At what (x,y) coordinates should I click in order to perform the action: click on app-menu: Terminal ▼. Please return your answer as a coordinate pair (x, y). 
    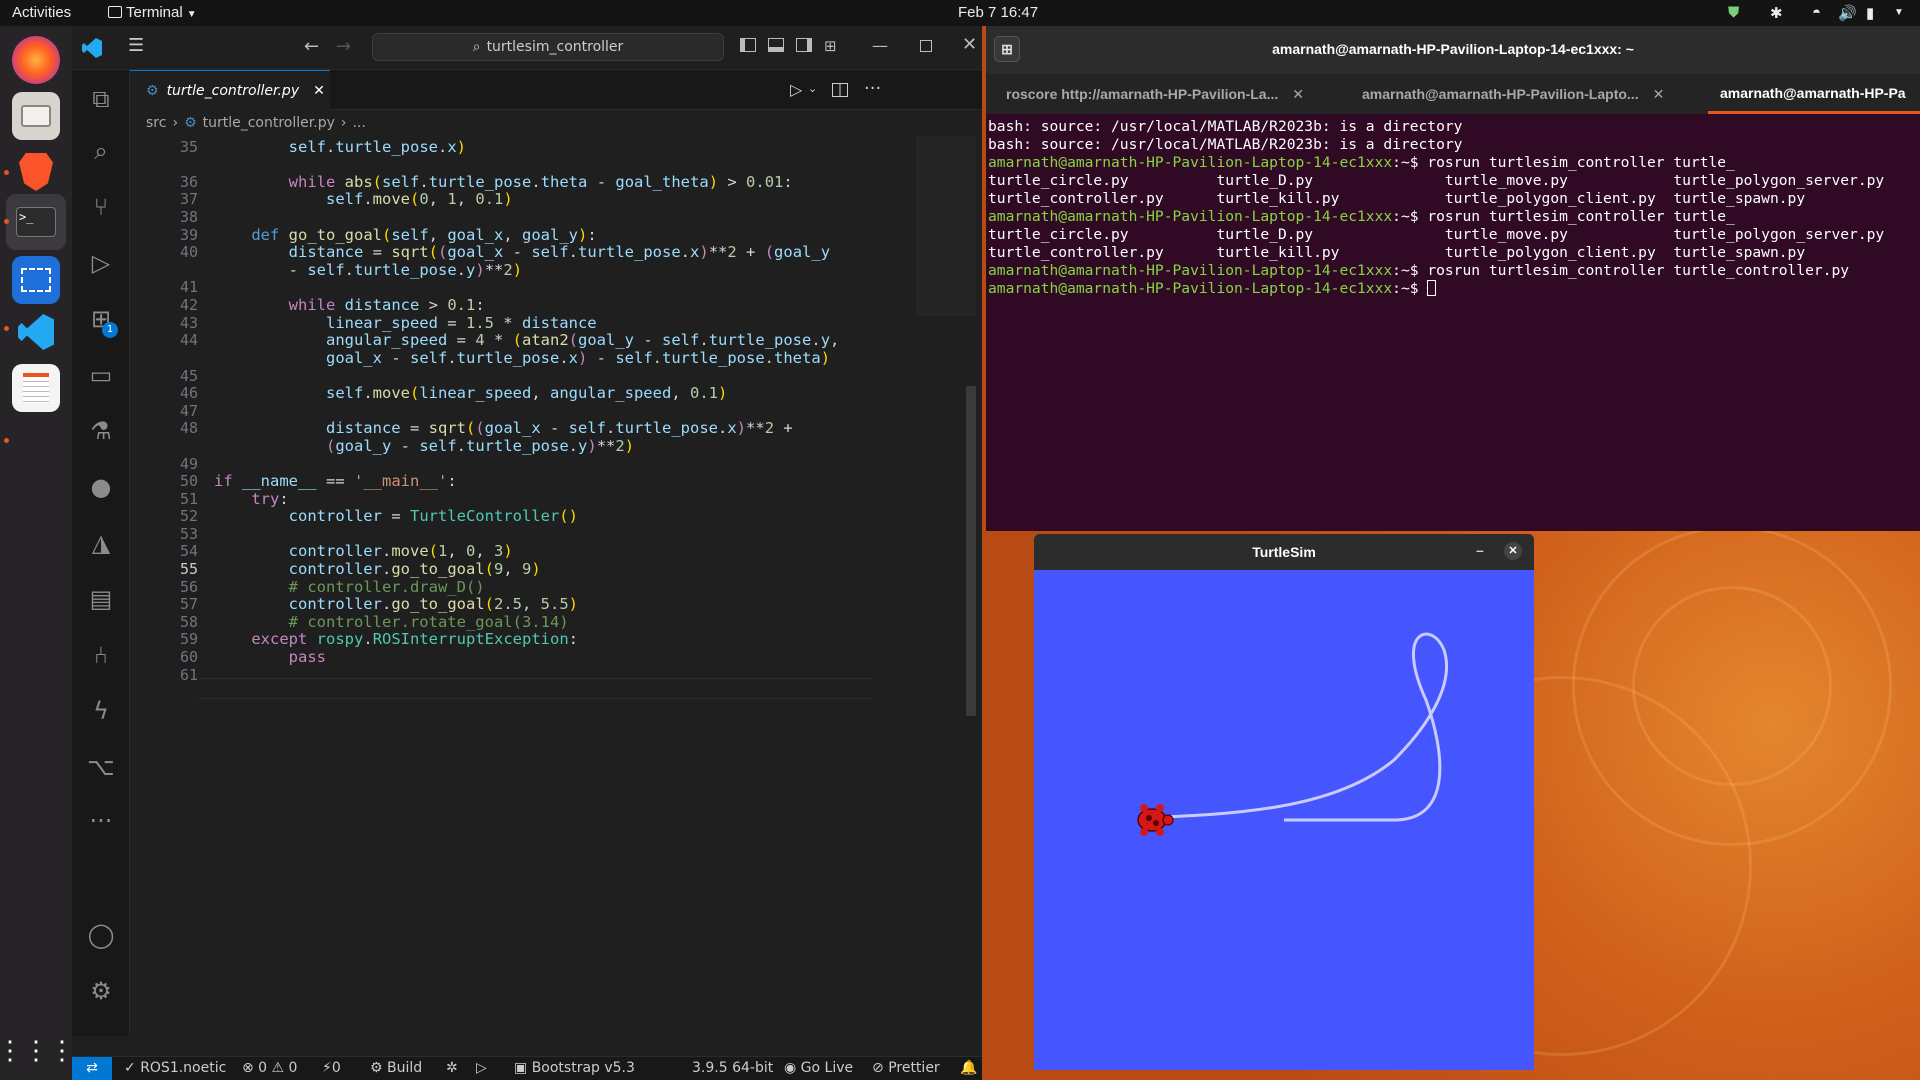
    Looking at the image, I should click on (152, 12).